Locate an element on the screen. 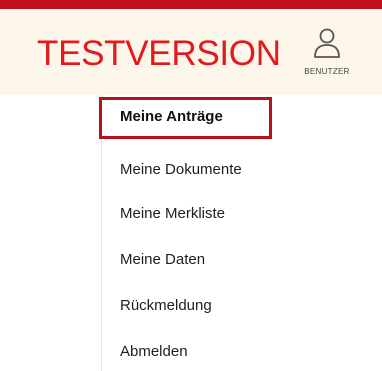 This screenshot has width=382, height=371. user-menu-button: BENUTZER is located at coordinates (327, 56).